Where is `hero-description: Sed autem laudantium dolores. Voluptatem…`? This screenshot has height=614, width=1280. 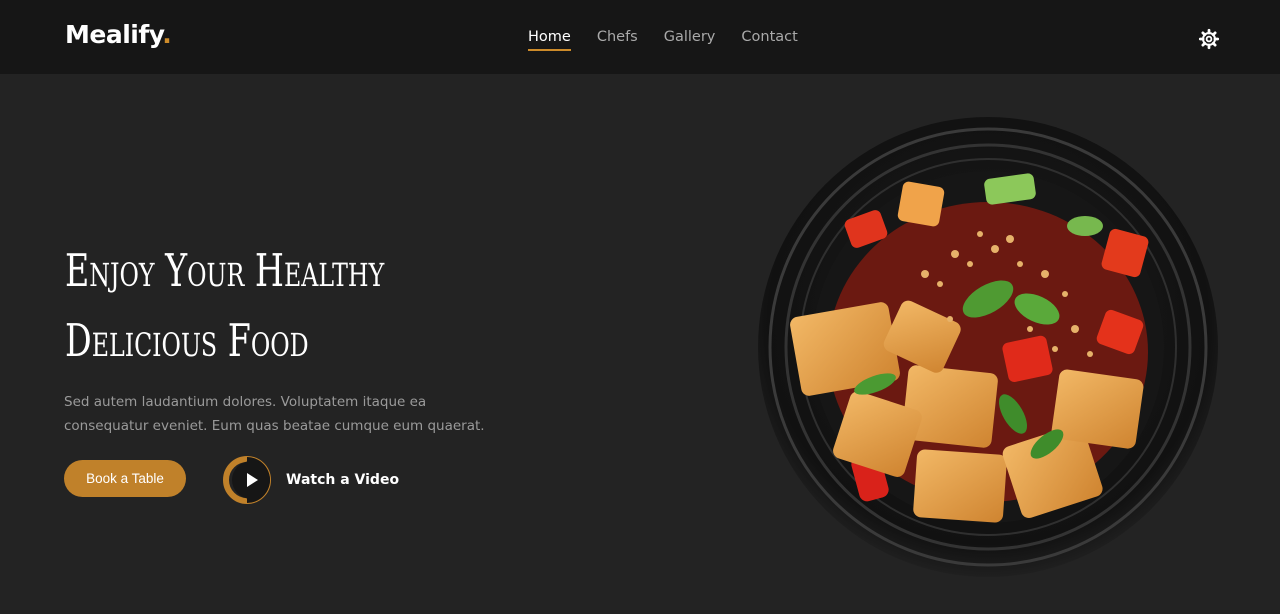 hero-description: Sed autem laudantium dolores. Voluptatem… is located at coordinates (274, 414).